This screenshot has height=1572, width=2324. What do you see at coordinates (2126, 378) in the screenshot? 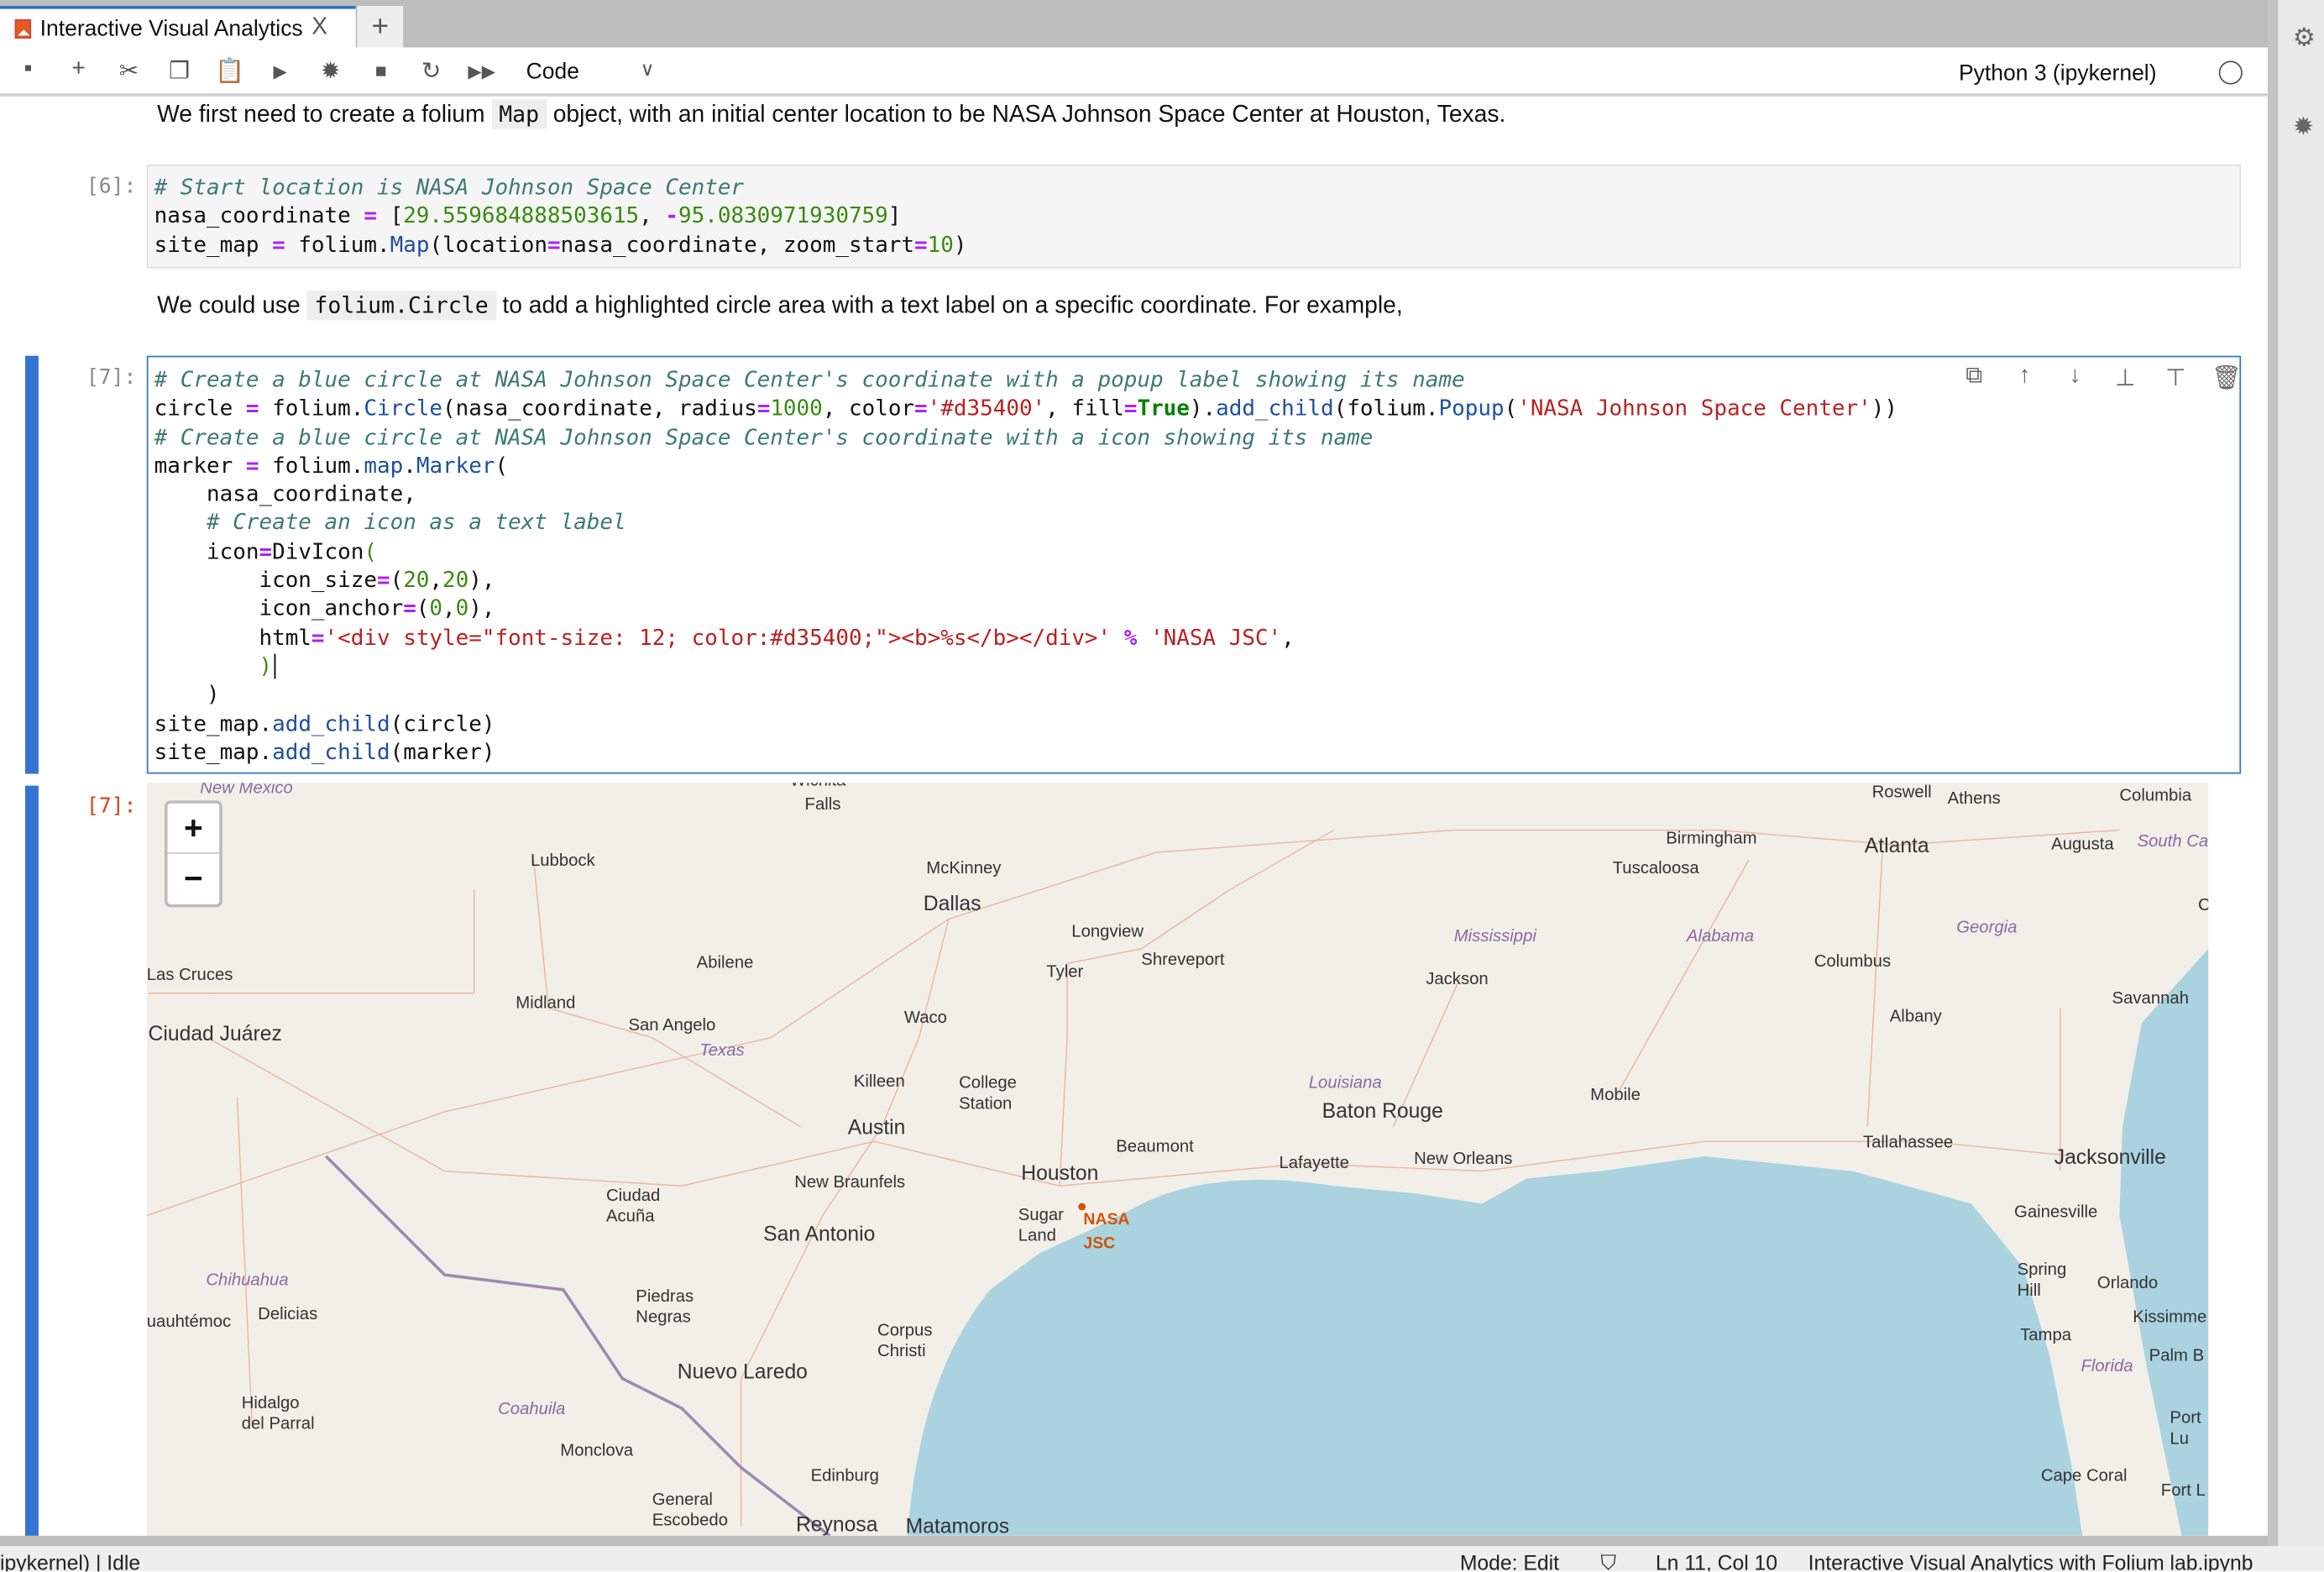
I see `insert-above-icon: ⊥` at bounding box center [2126, 378].